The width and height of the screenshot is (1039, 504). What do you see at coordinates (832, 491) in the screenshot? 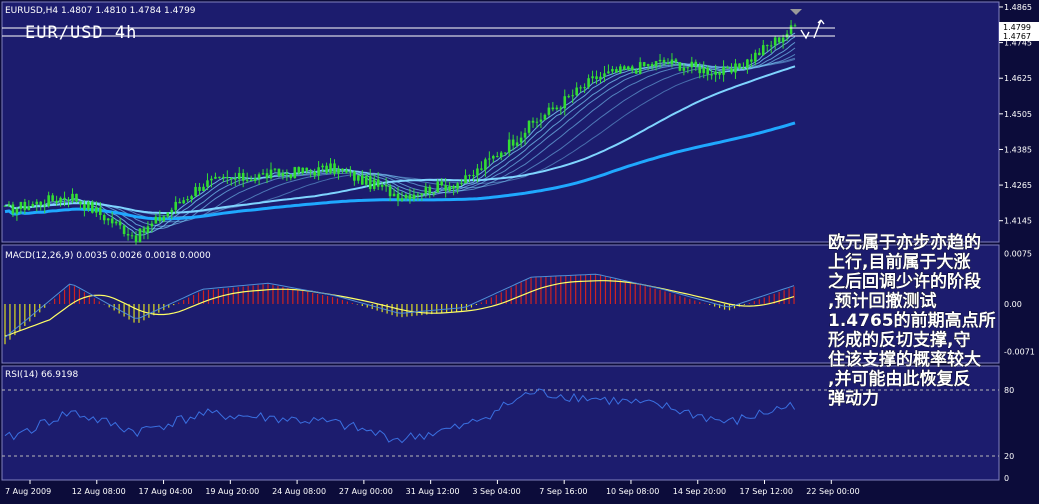
I see `time-tick-label: 22 Sep 00:00` at bounding box center [832, 491].